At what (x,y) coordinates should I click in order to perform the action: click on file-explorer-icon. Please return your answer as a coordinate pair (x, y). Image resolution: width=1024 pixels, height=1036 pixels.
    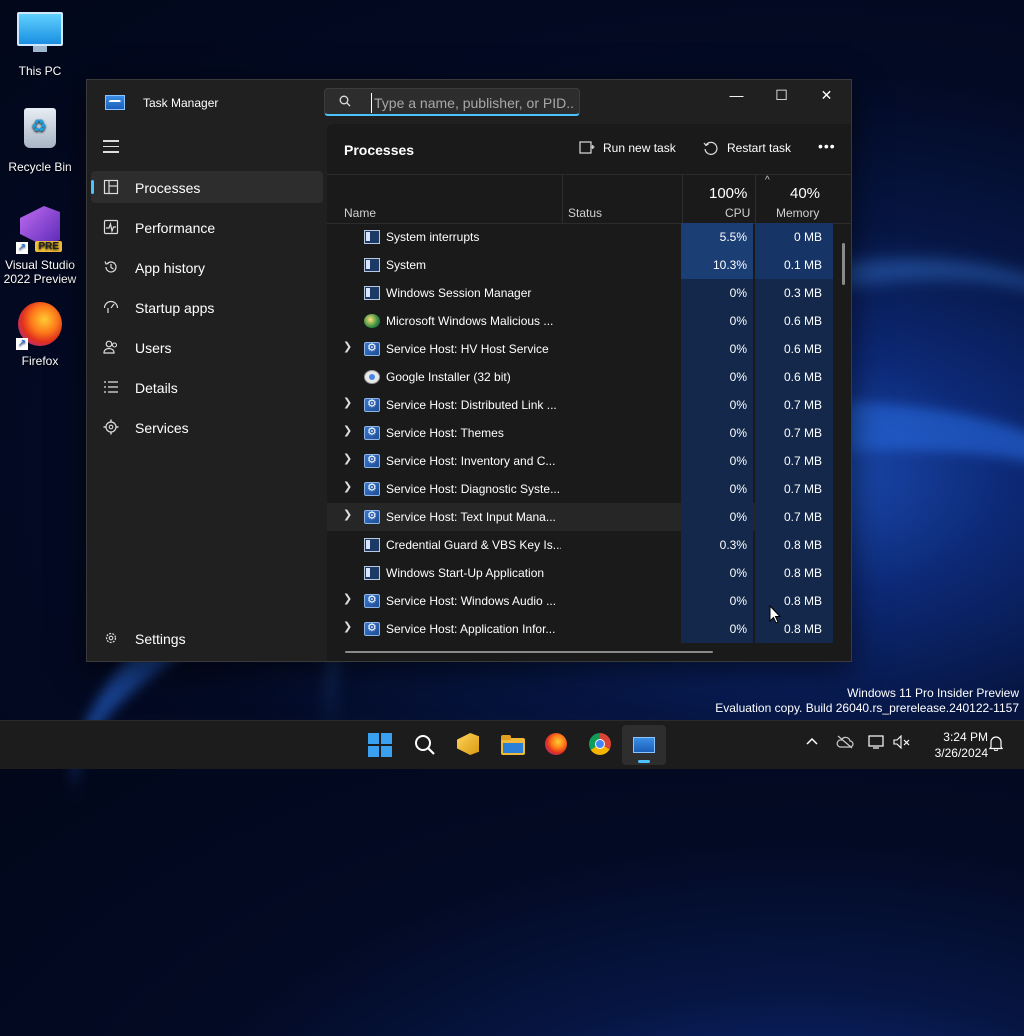
    Looking at the image, I should click on (513, 745).